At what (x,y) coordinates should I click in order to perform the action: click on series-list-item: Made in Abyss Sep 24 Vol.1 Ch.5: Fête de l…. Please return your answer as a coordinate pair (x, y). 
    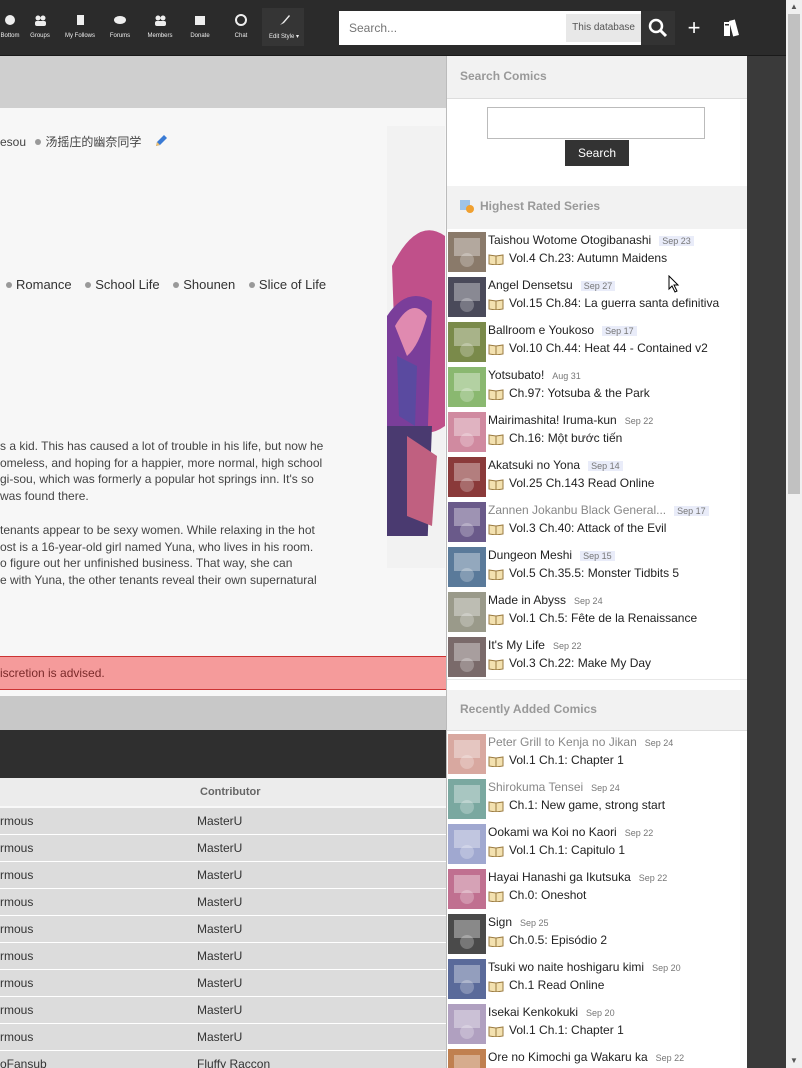
    Looking at the image, I should click on (597, 612).